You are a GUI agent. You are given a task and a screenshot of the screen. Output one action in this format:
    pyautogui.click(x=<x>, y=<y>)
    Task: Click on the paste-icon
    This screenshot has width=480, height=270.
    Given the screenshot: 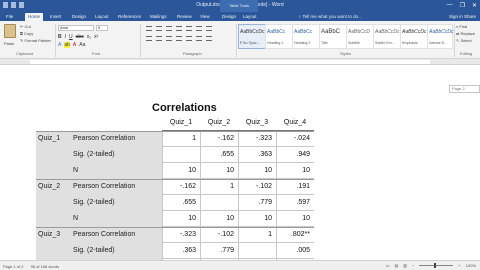 What is the action you would take?
    pyautogui.click(x=10, y=31)
    